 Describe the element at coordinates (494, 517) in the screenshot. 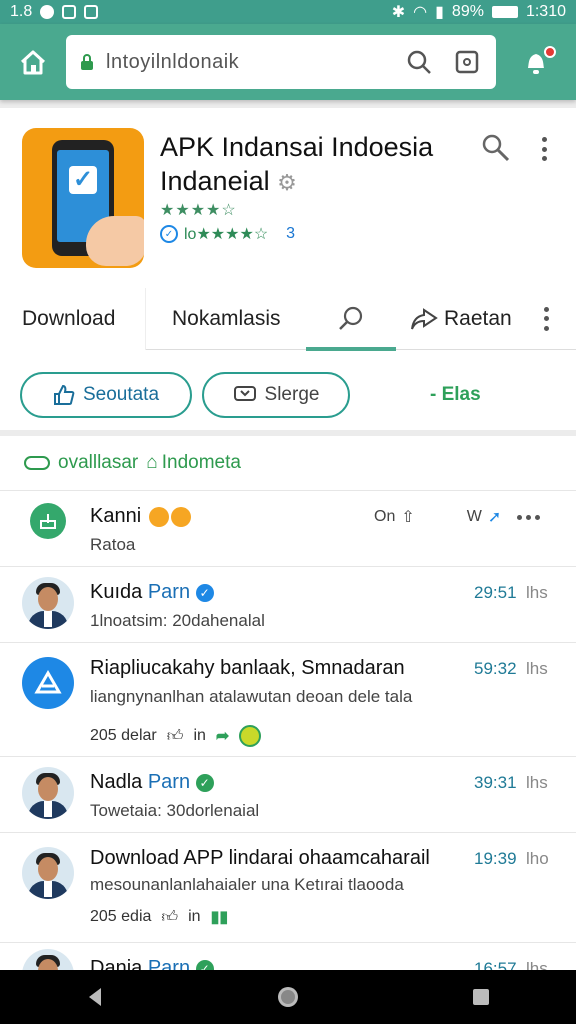

I see `share-arrow-icon: ➚` at that location.